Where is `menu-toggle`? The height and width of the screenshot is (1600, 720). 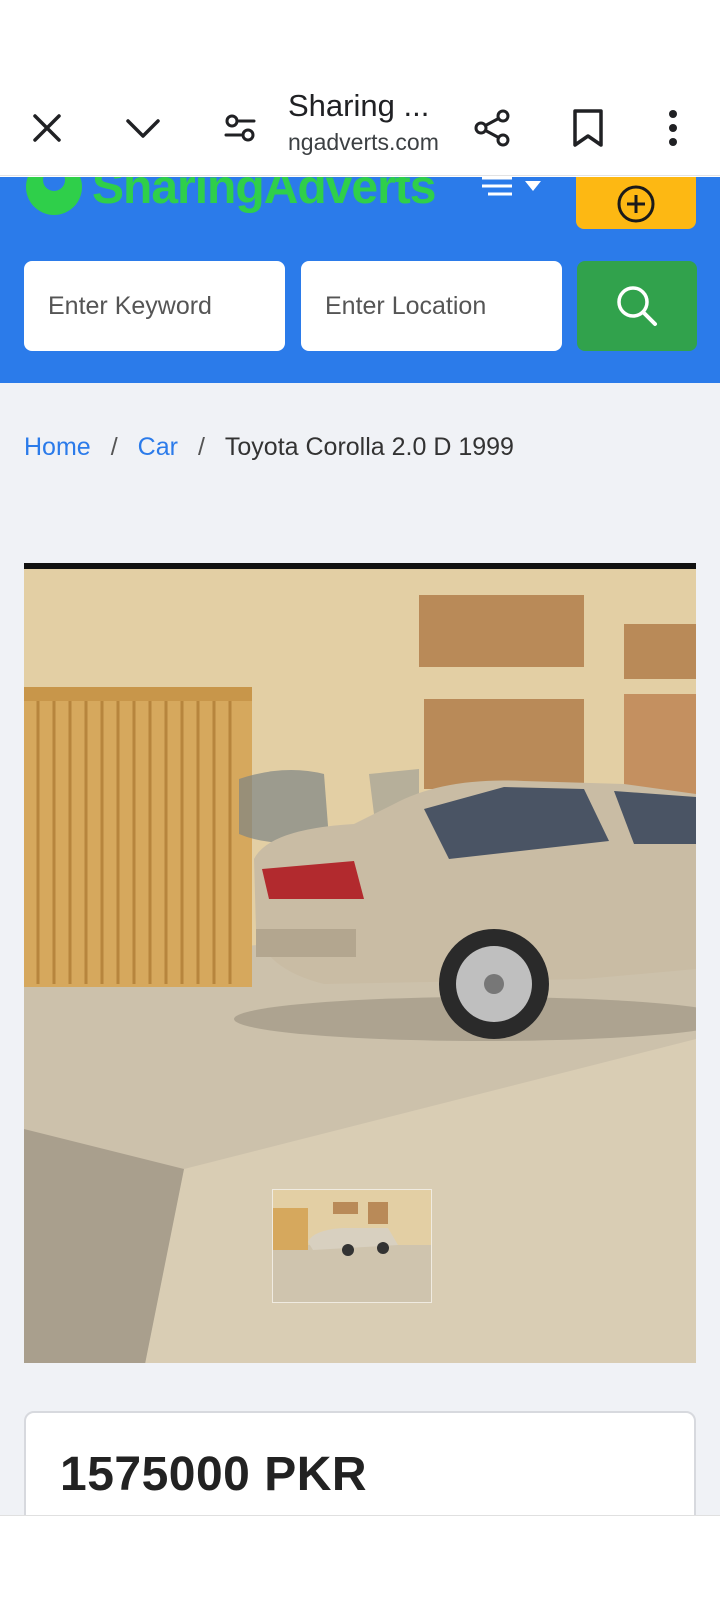
menu-toggle is located at coordinates (515, 189).